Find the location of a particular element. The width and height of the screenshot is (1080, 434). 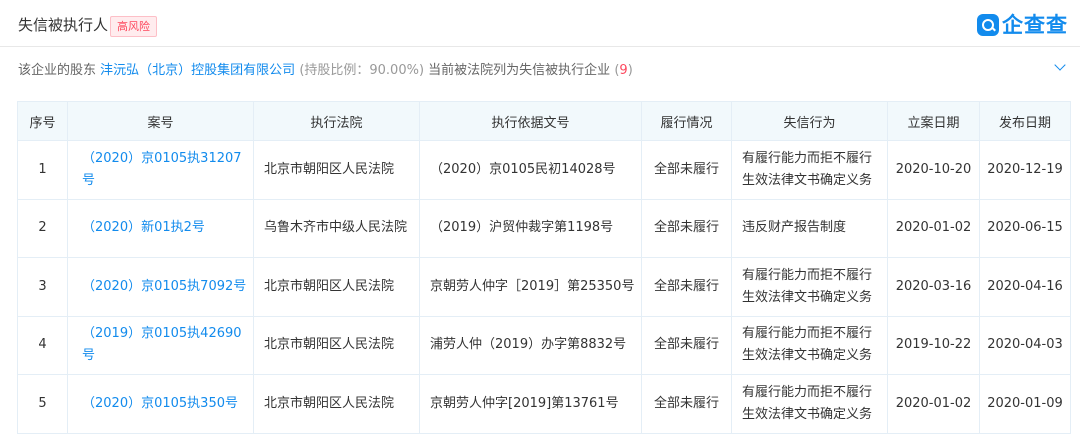

cell-filing-date: 2019-10-22 is located at coordinates (933, 345).